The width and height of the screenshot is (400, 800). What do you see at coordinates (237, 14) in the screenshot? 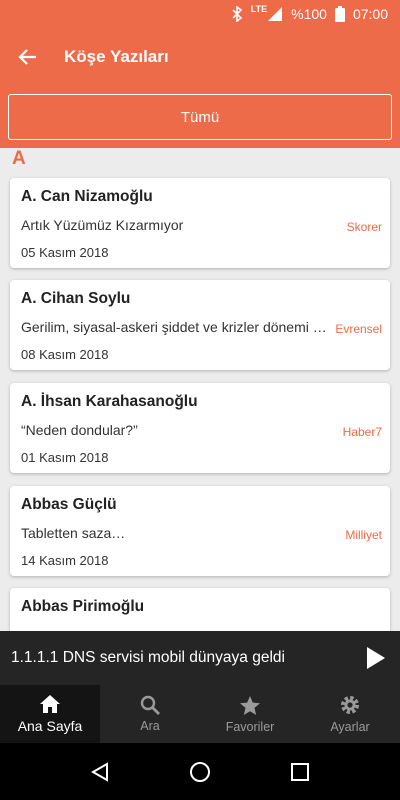
I see `bluetooth-icon` at bounding box center [237, 14].